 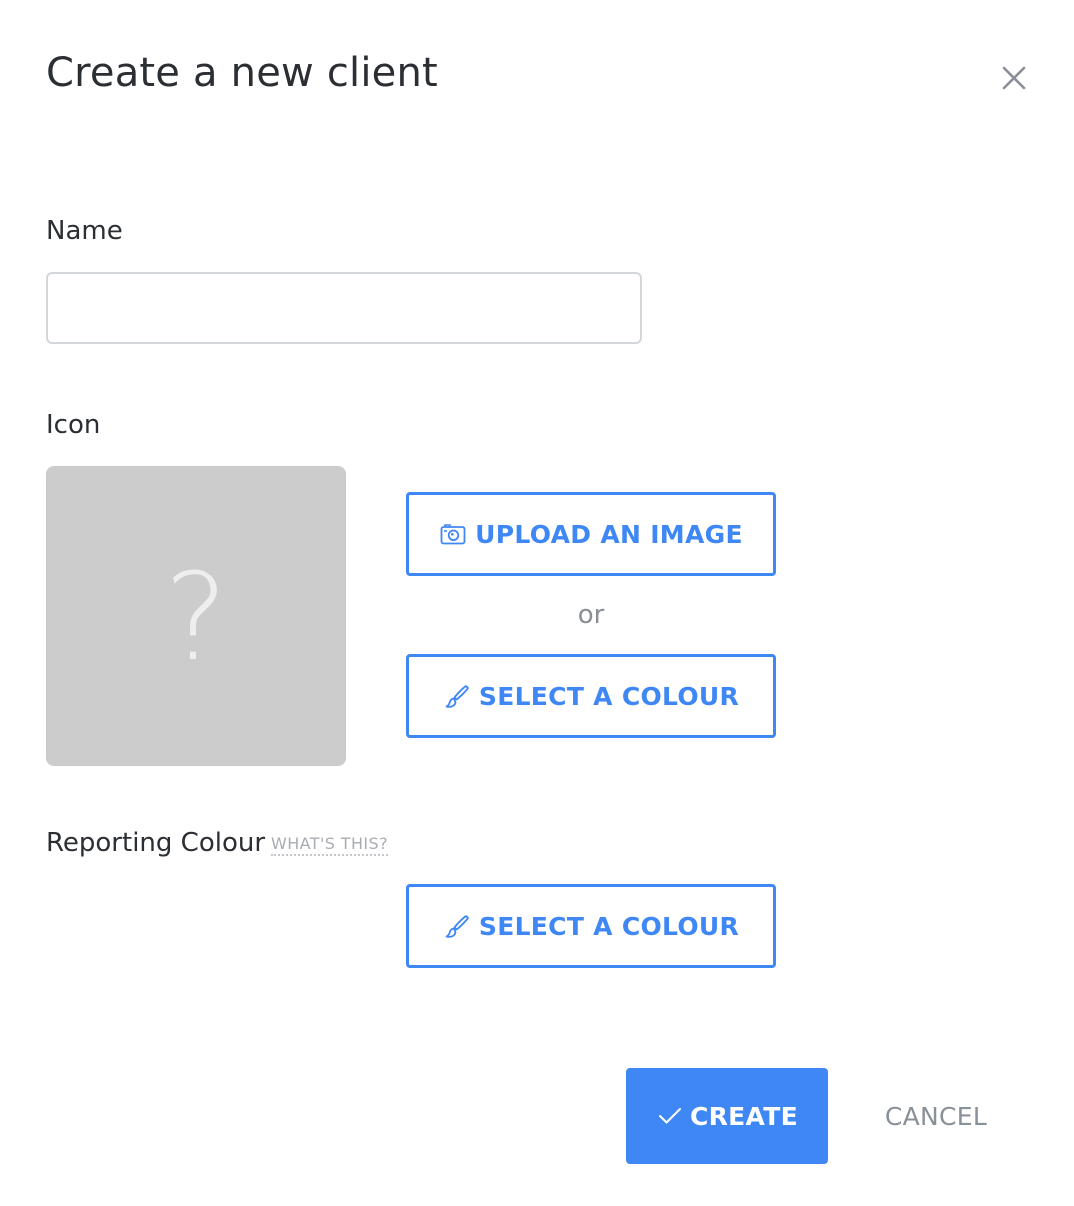 I want to click on question-mark-icon: ?, so click(x=196, y=618).